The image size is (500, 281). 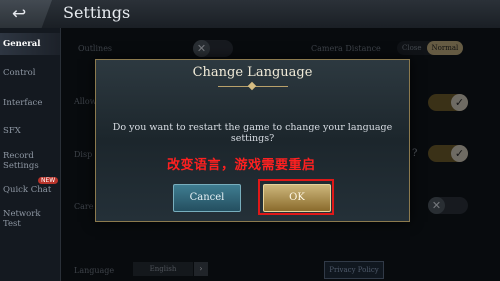 I want to click on ornament-icon, so click(x=252, y=86).